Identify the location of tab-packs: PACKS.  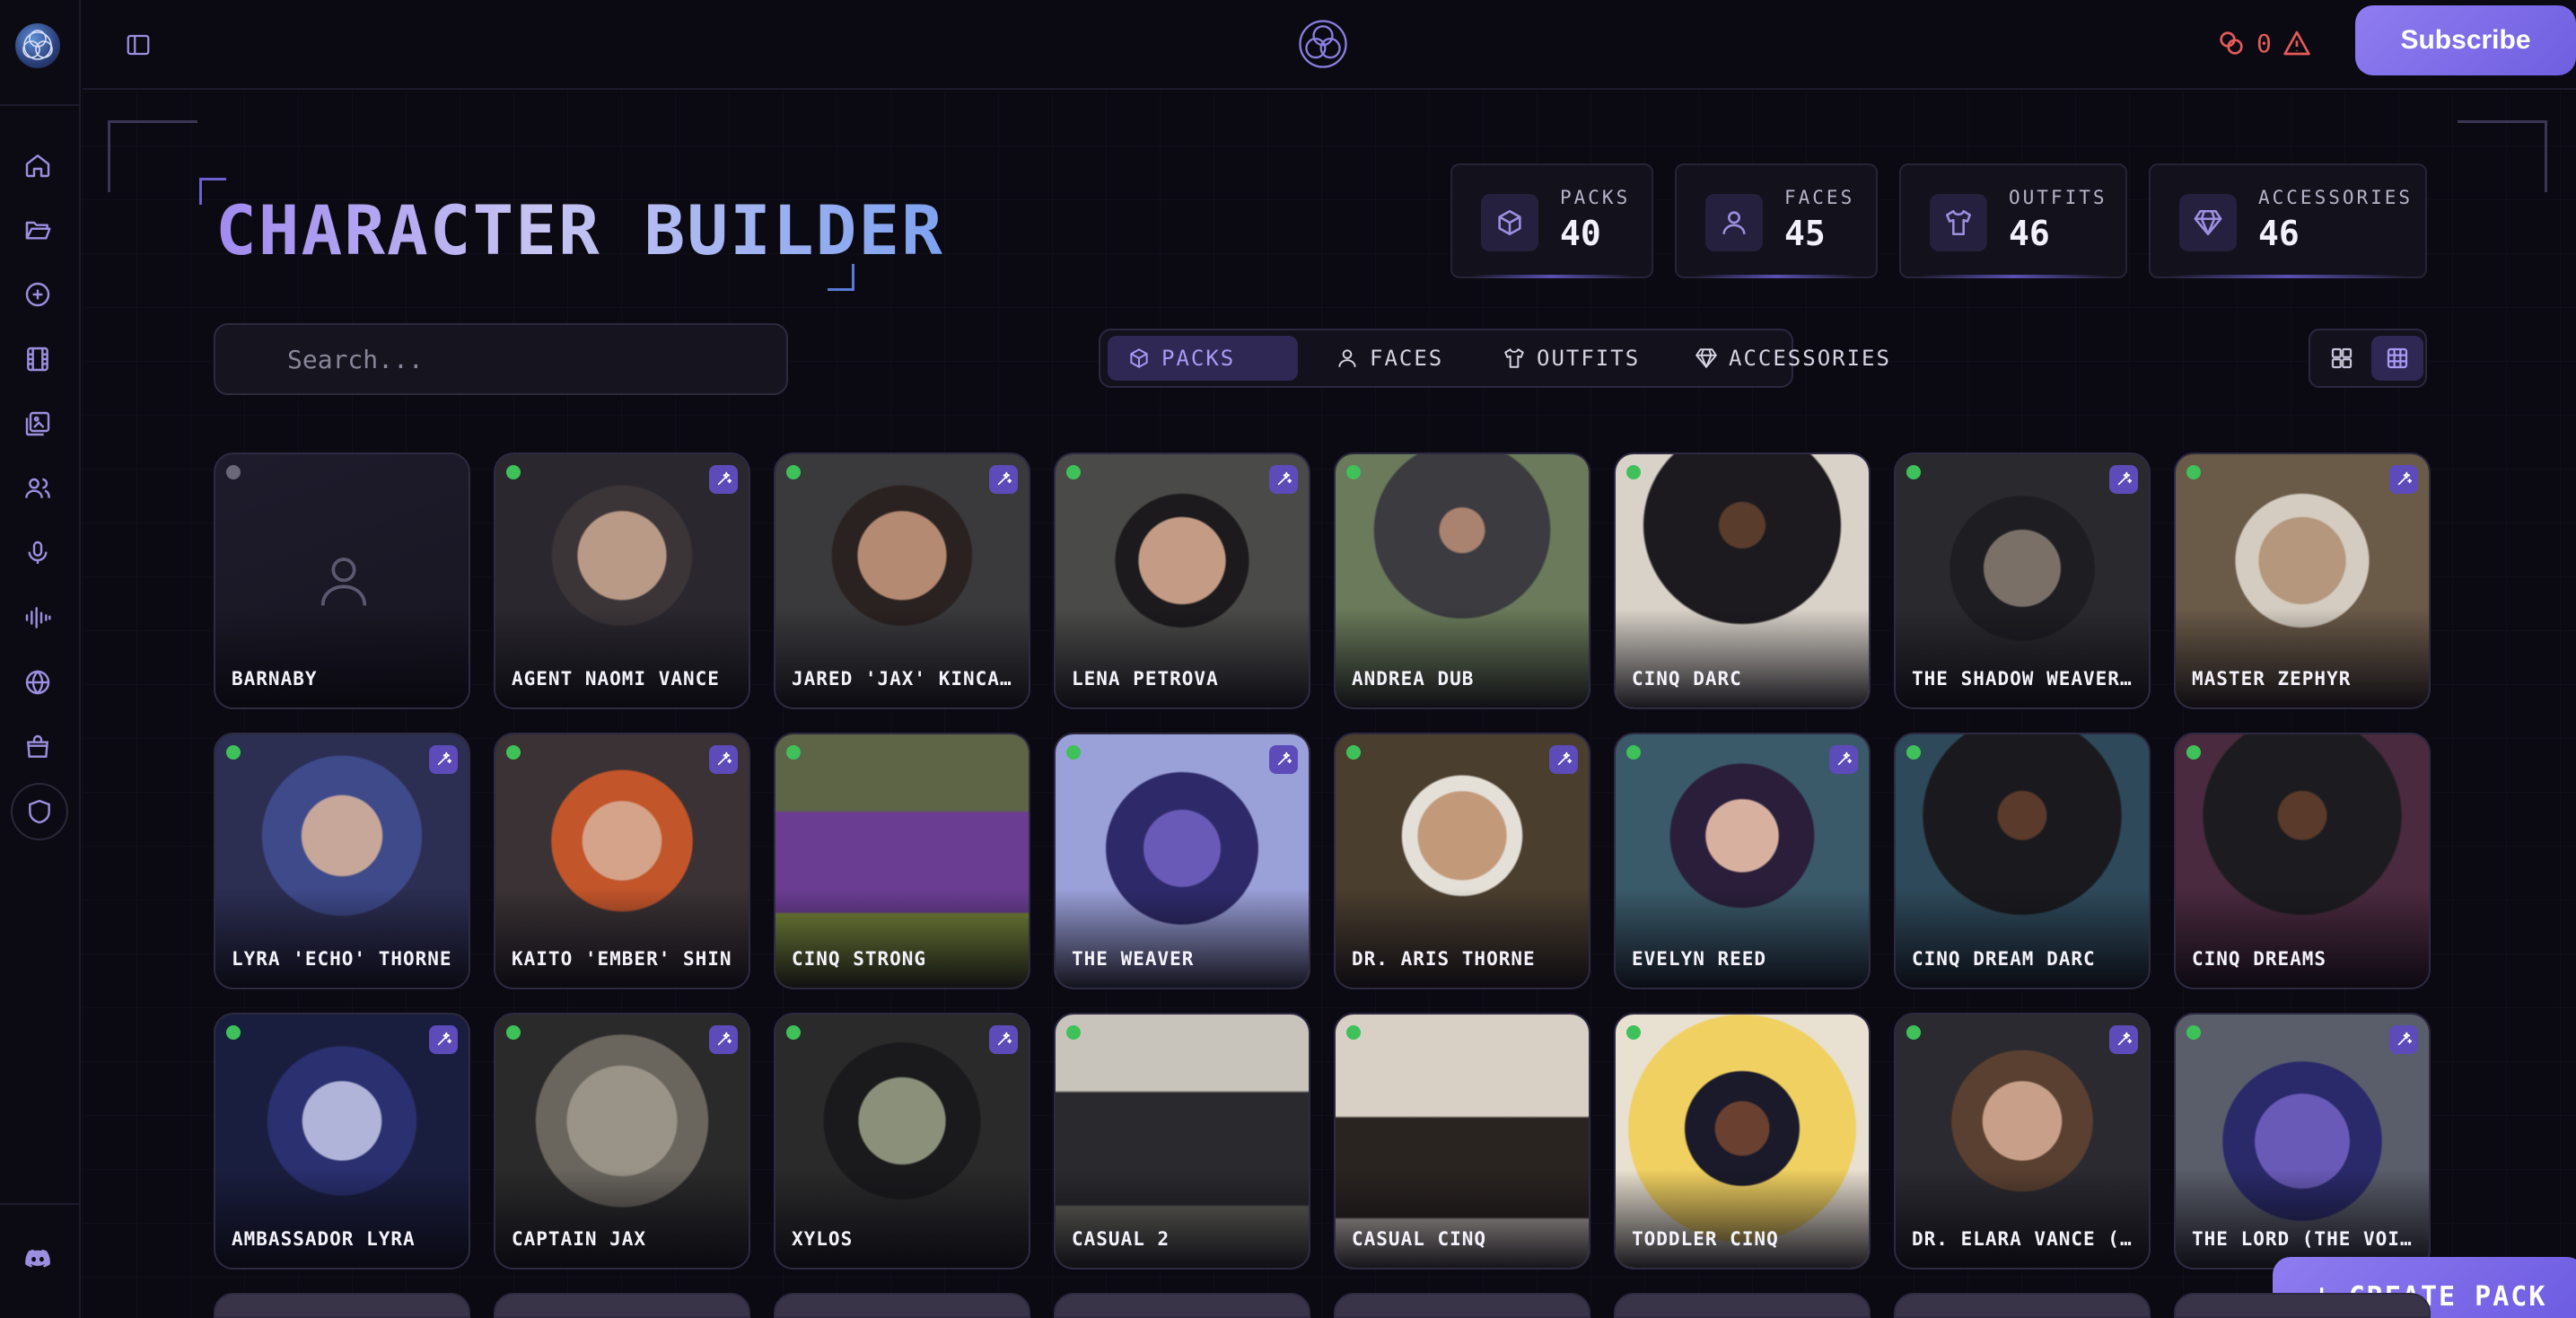
(1203, 358).